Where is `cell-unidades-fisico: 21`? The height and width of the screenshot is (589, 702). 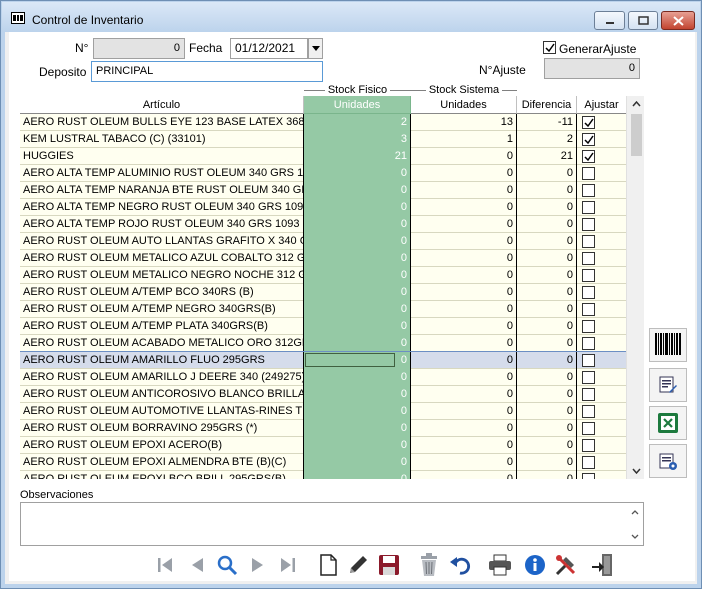 cell-unidades-fisico: 21 is located at coordinates (357, 156).